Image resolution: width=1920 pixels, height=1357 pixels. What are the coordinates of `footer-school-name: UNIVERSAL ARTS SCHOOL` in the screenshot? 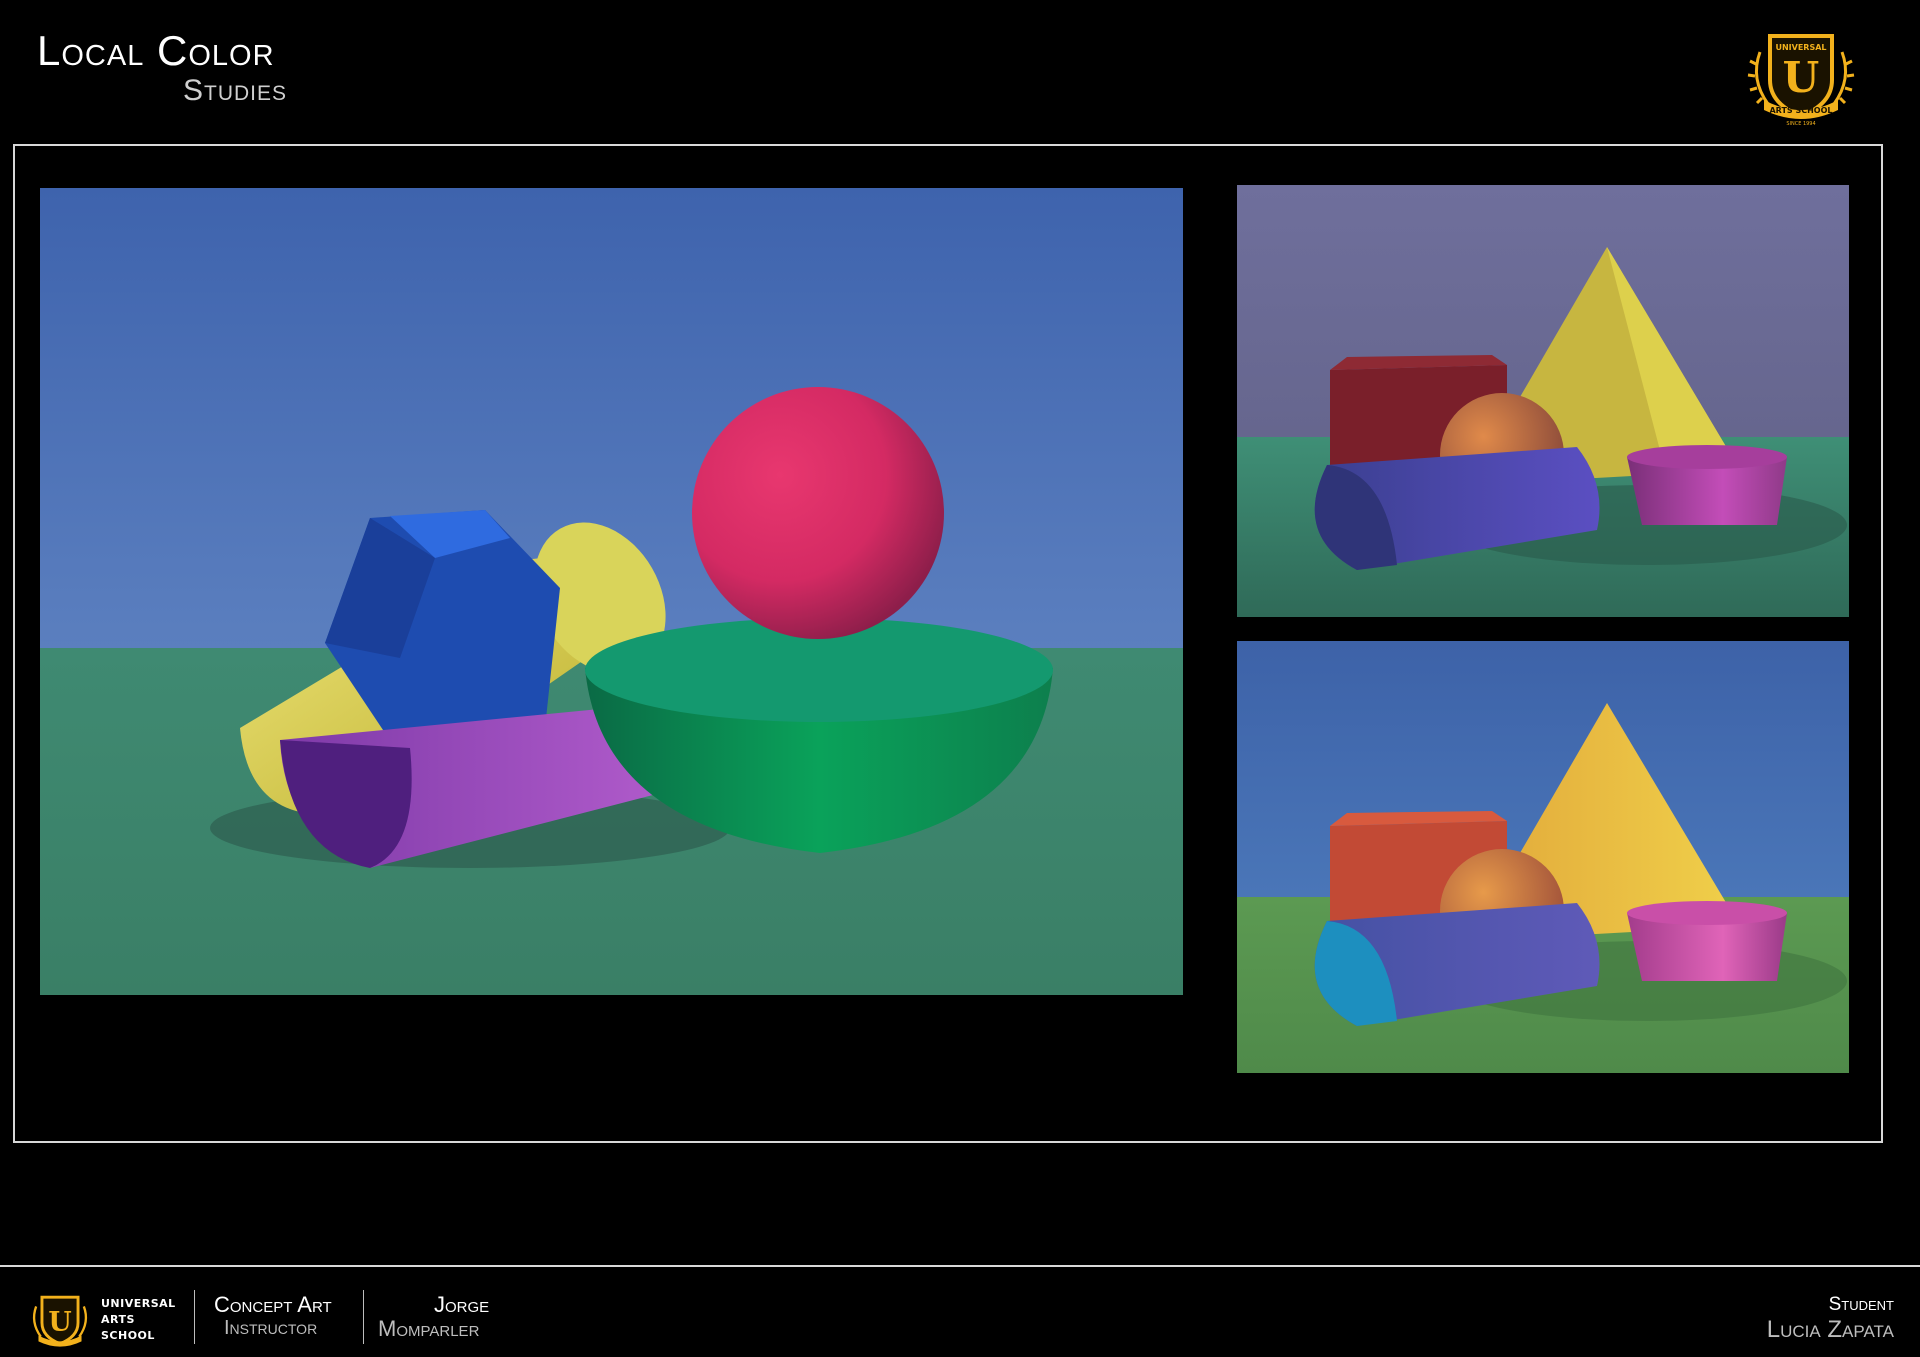 It's located at (138, 1319).